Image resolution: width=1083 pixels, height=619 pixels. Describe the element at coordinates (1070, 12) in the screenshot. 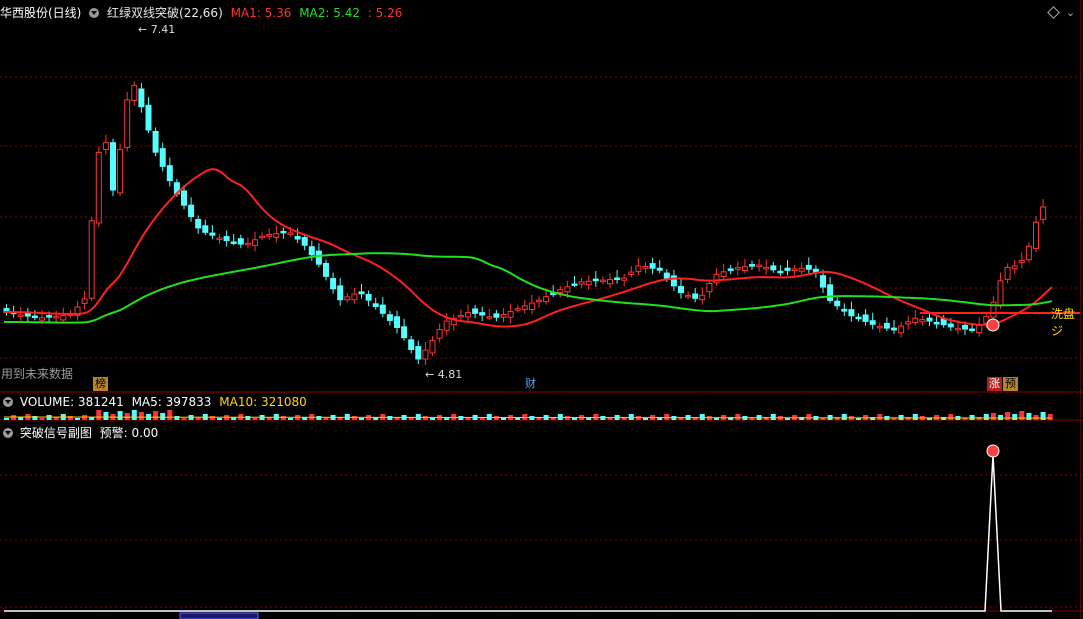

I see `chevron-down-icon: ⌄` at that location.